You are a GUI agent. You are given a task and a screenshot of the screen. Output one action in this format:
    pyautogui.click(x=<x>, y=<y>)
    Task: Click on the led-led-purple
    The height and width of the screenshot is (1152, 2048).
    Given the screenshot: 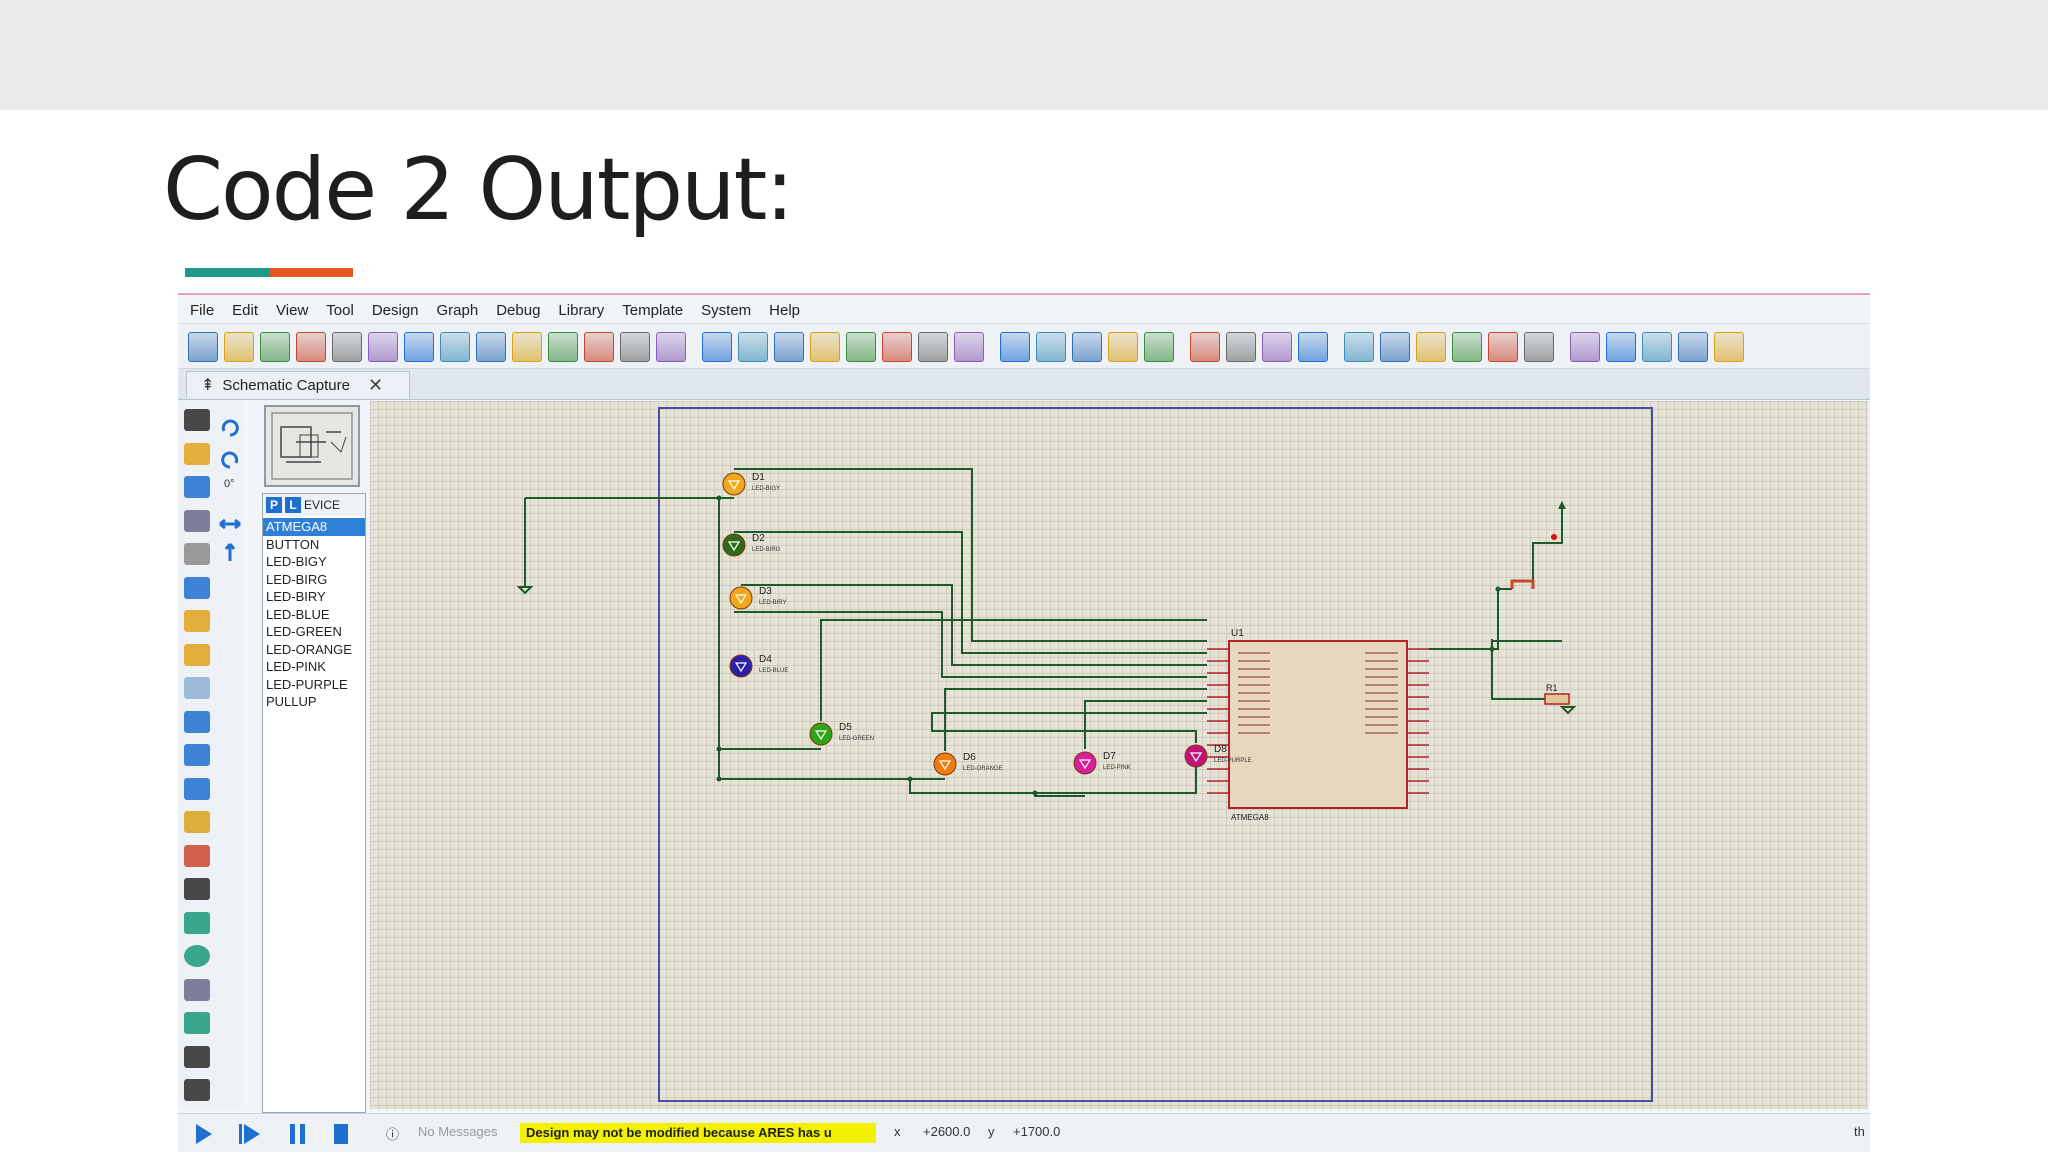 What is the action you would take?
    pyautogui.click(x=1196, y=756)
    